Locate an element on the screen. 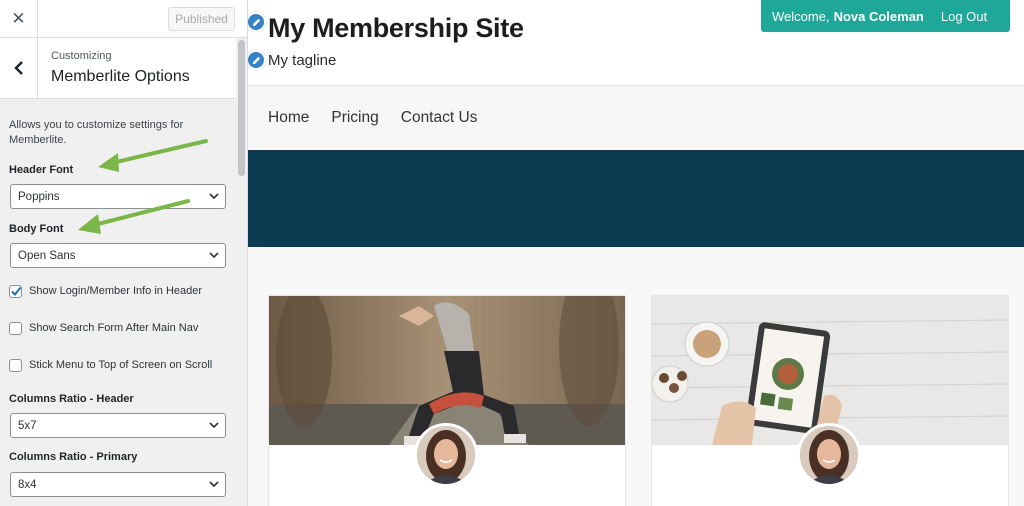  scrollbar-thumb is located at coordinates (241, 108).